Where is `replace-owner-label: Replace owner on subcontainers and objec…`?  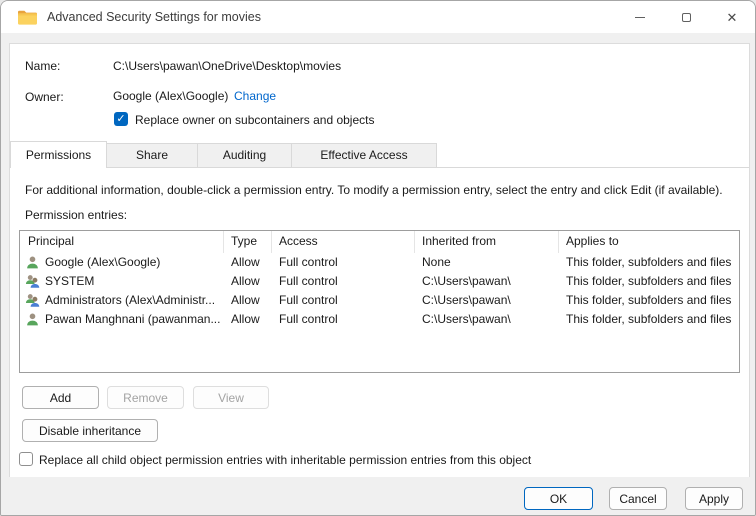 replace-owner-label: Replace owner on subcontainers and objec… is located at coordinates (255, 120).